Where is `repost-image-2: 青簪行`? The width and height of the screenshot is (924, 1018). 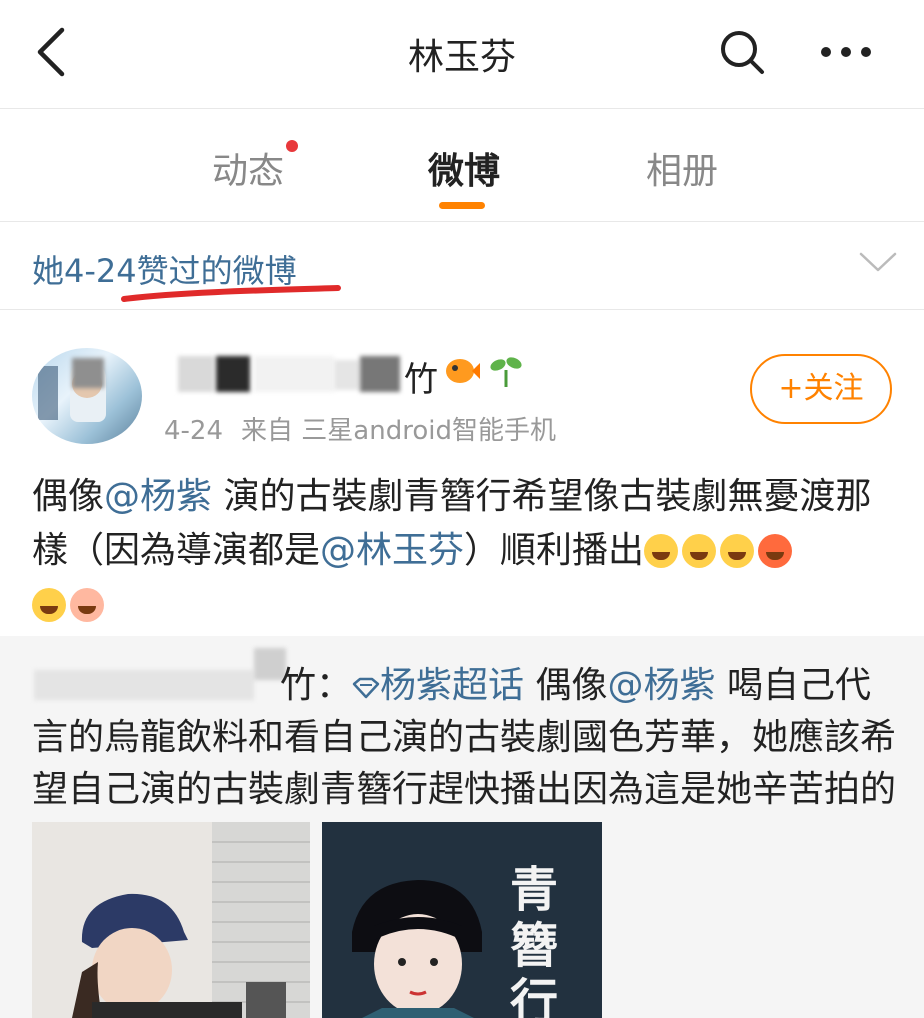 repost-image-2: 青簪行 is located at coordinates (462, 920).